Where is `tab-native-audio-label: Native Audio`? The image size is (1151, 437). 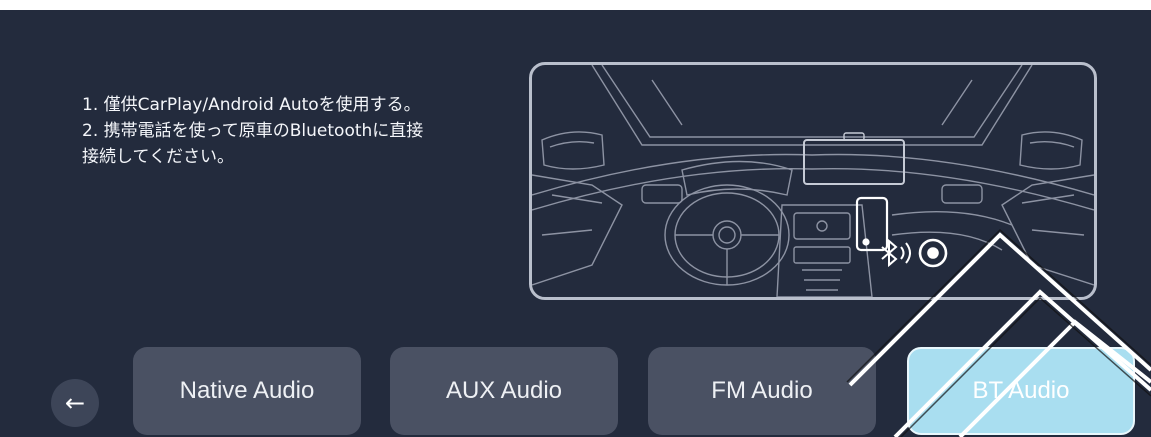 tab-native-audio-label: Native Audio is located at coordinates (247, 390).